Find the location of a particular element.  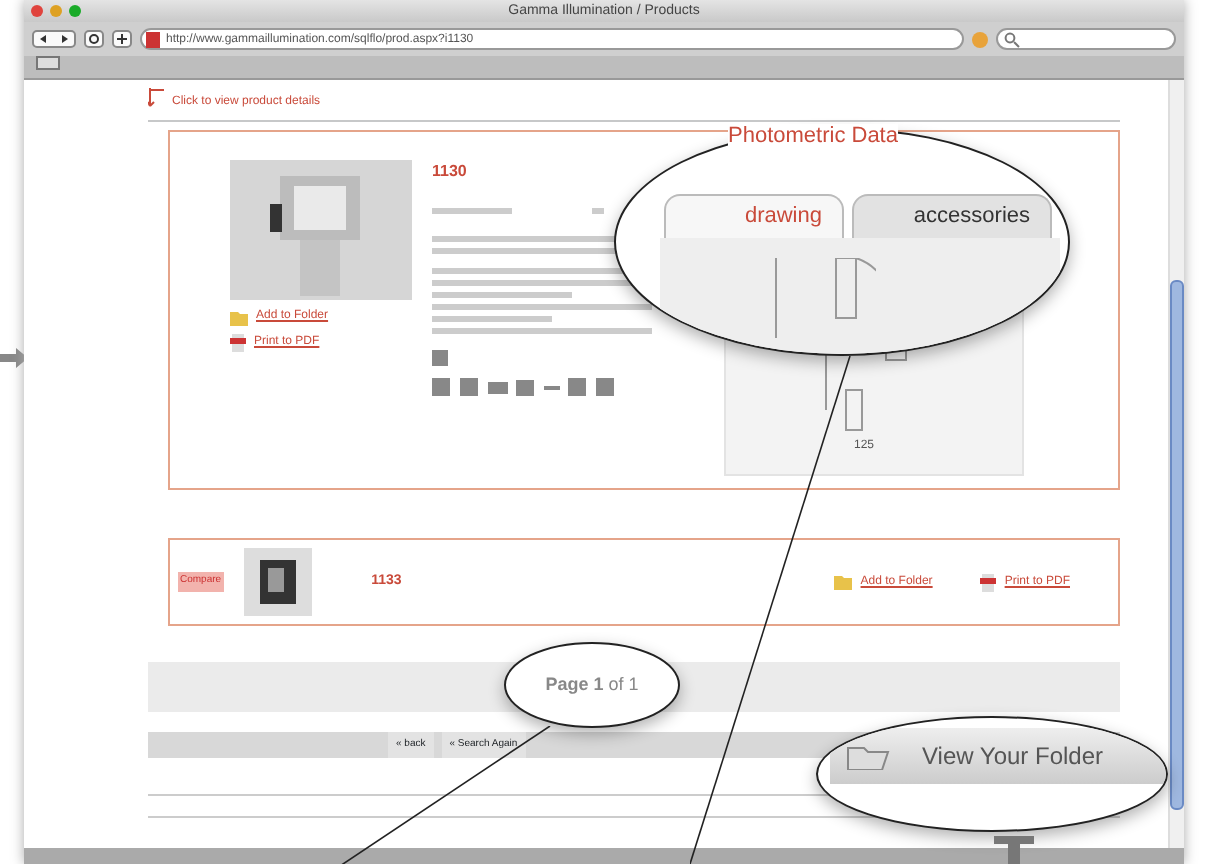

reload-icon is located at coordinates (94, 39).